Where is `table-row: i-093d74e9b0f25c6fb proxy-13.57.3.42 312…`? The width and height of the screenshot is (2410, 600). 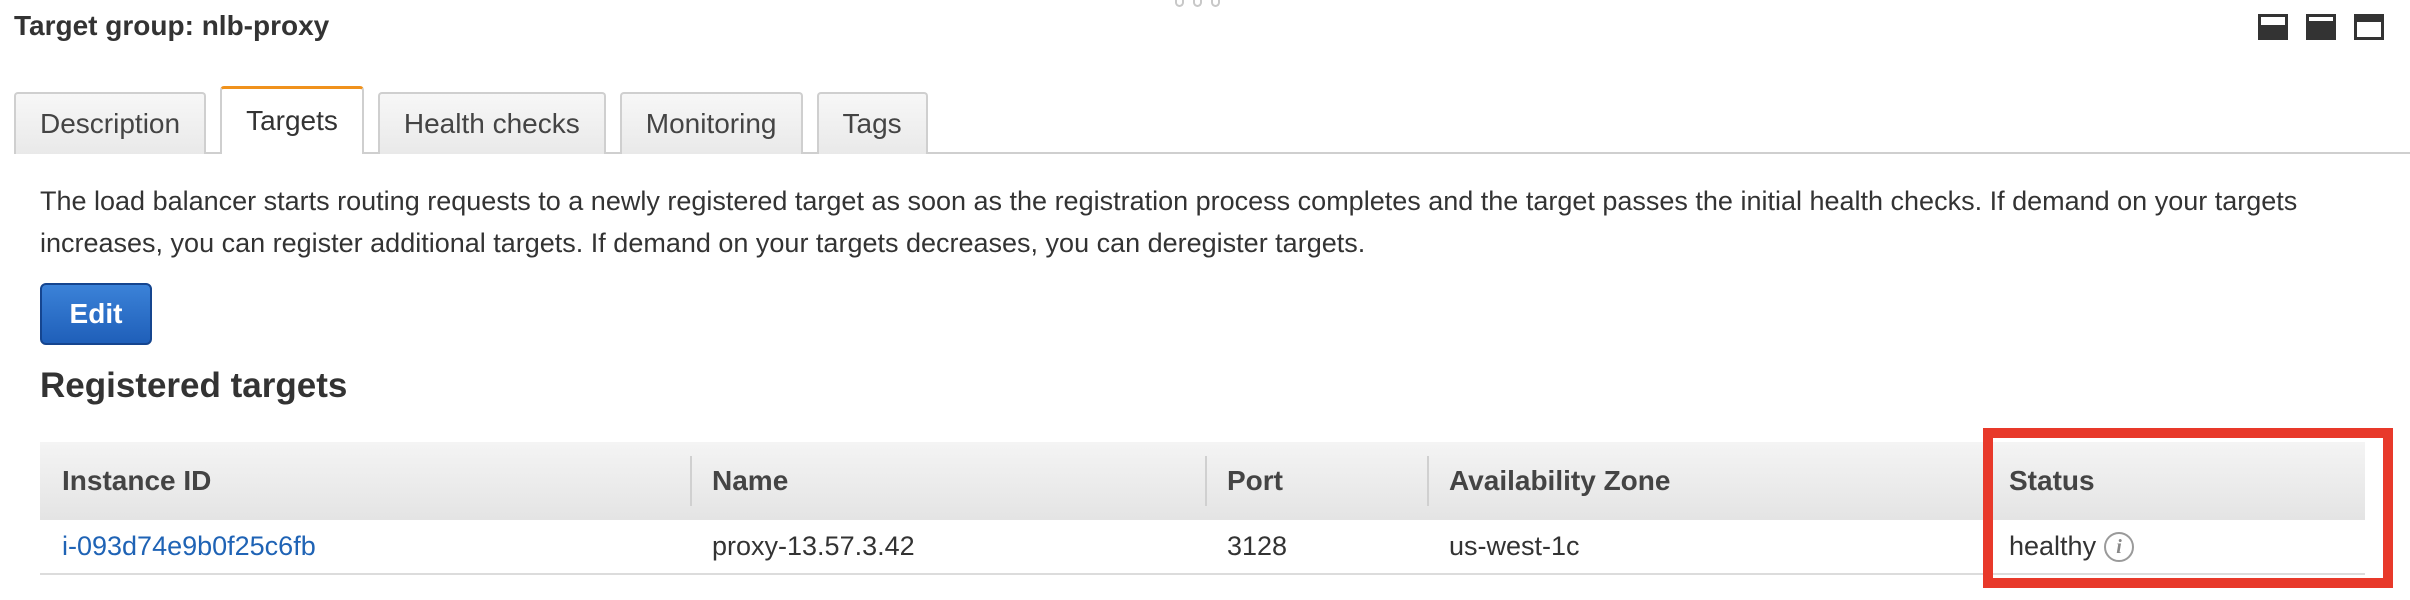
table-row: i-093d74e9b0f25c6fb proxy-13.57.3.42 312… is located at coordinates (1202, 547).